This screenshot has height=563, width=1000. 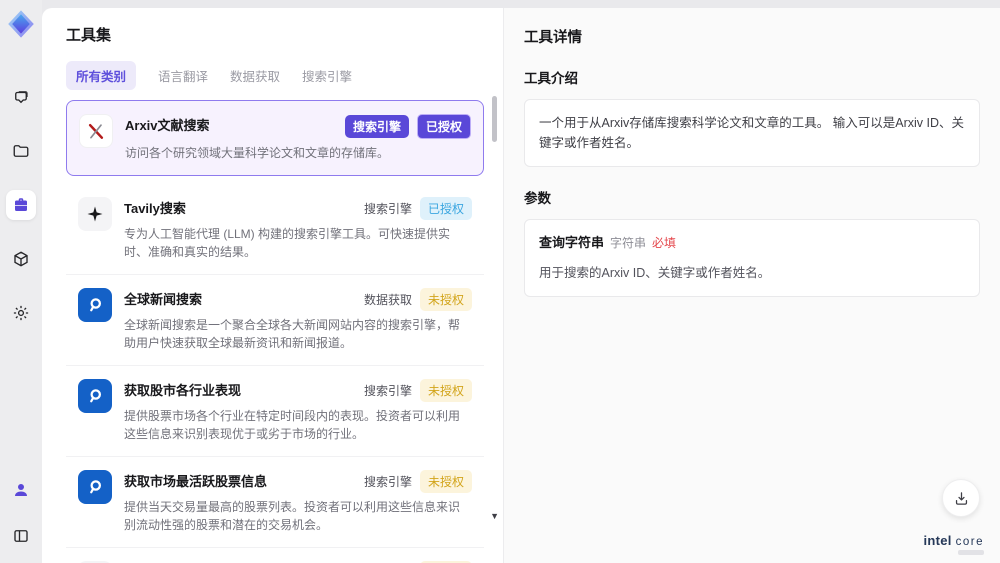 What do you see at coordinates (387, 300) in the screenshot?
I see `category-badge: 数据获取` at bounding box center [387, 300].